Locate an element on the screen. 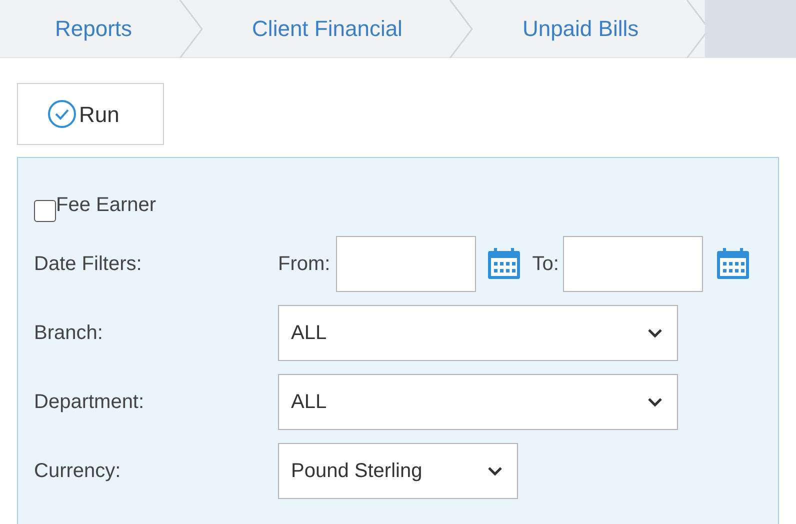 Image resolution: width=796 pixels, height=524 pixels. breadcrumb-link: Reports is located at coordinates (93, 28).